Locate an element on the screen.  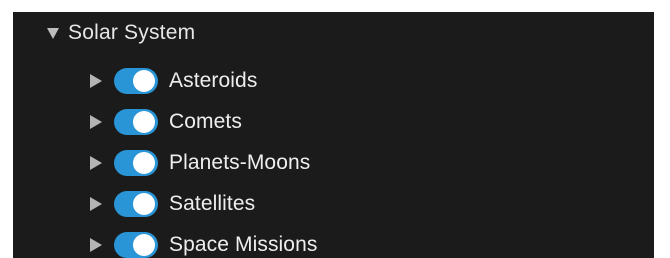
tree-node-label: Comets is located at coordinates (205, 121).